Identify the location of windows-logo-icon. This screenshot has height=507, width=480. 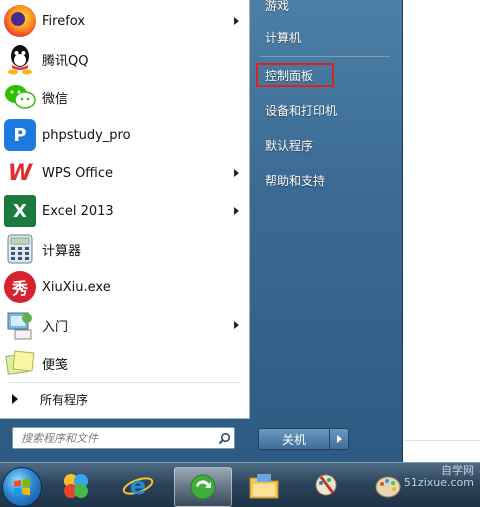
(22, 487).